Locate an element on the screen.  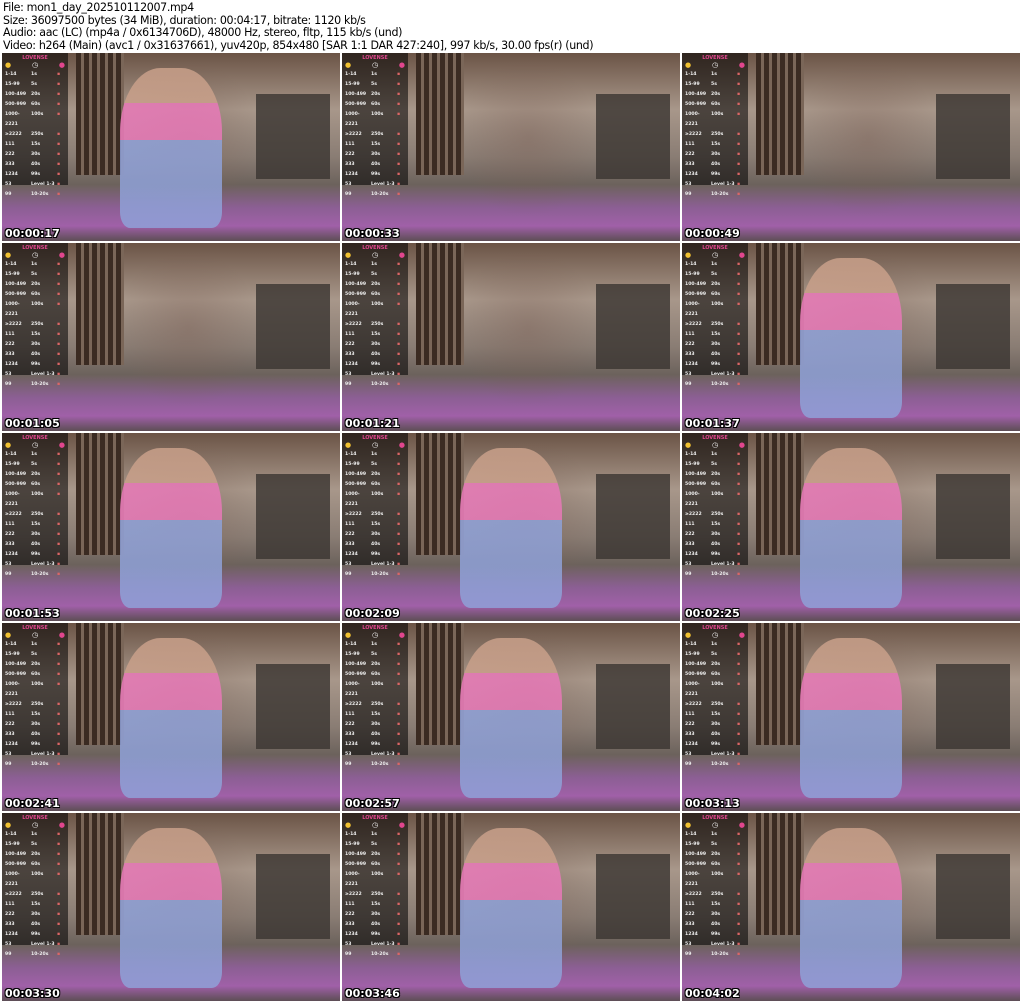
tip-menu-row: 15-99 5s ▪ is located at coordinates (35, 465).